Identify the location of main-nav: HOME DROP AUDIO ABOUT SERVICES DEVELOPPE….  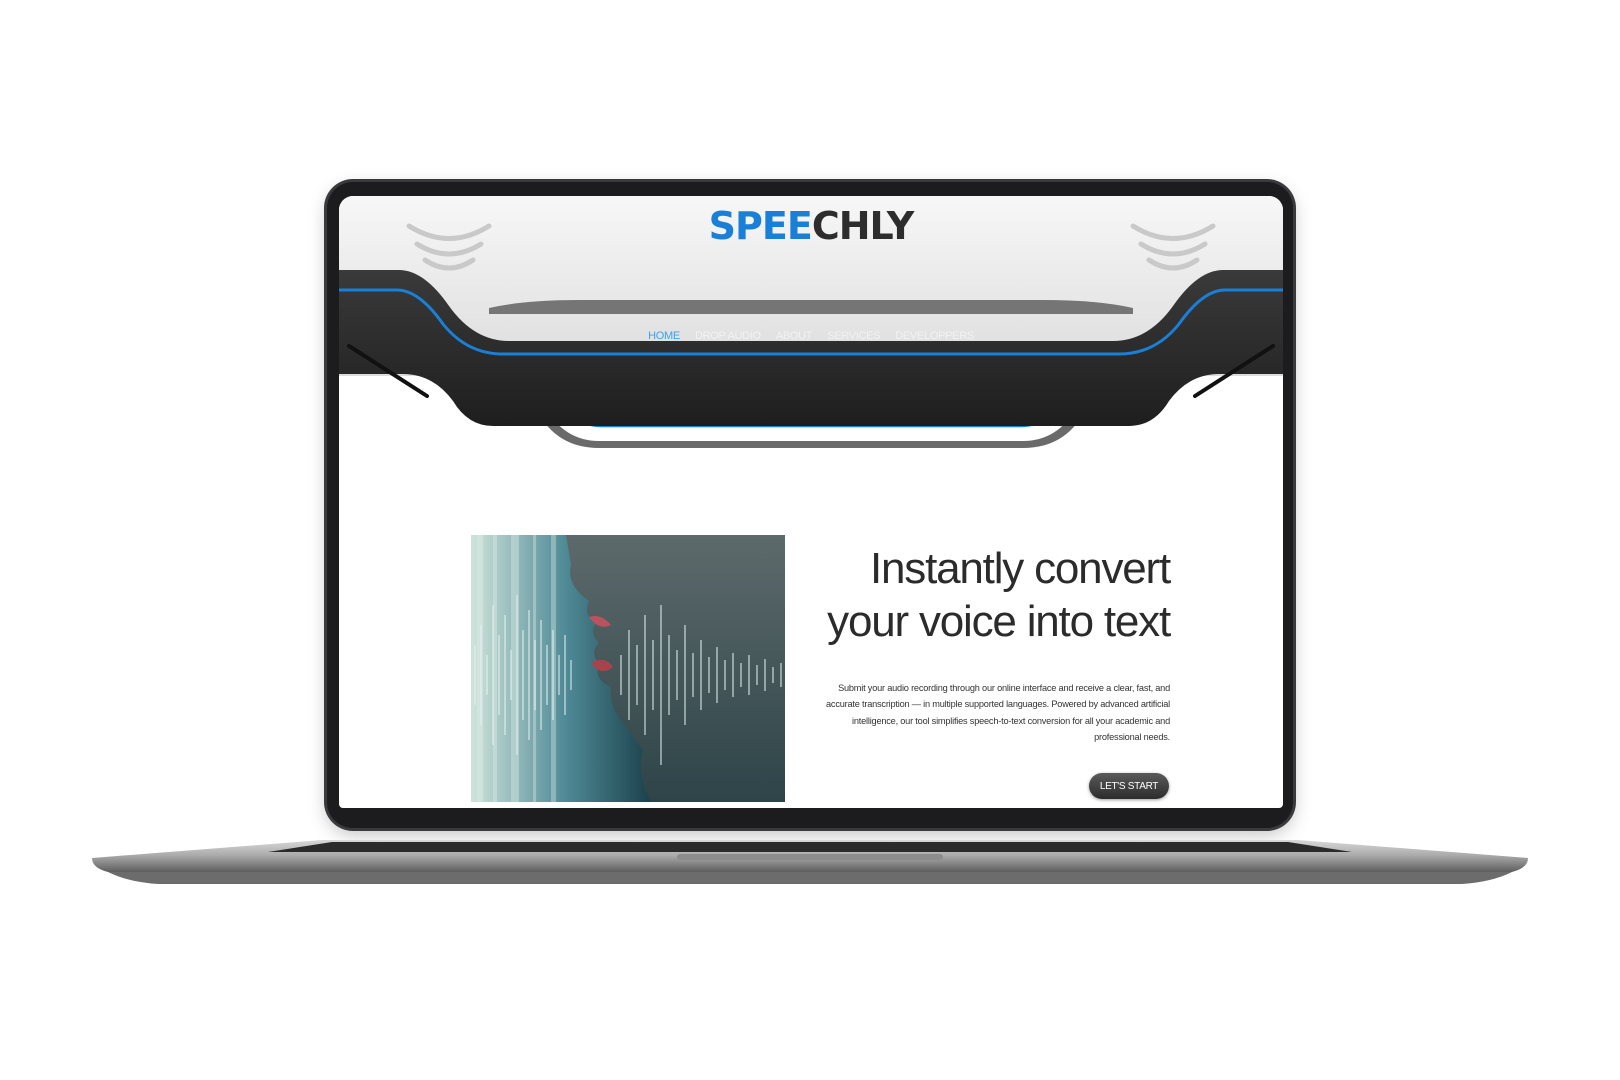
(811, 336).